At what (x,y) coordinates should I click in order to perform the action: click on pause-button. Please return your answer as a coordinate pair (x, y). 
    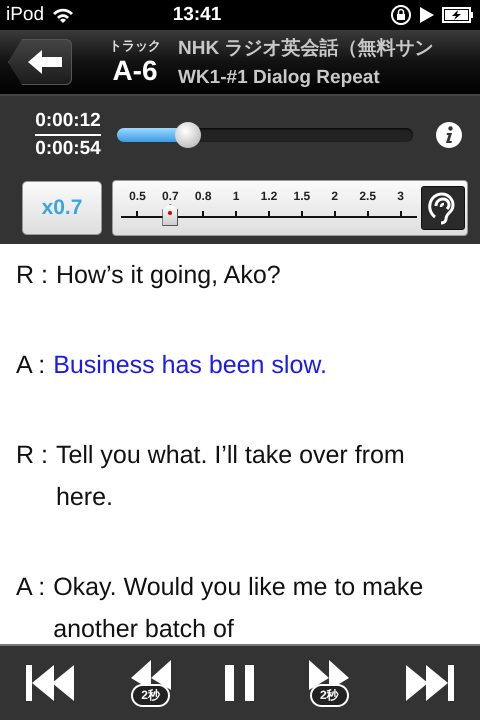
    Looking at the image, I should click on (239, 683).